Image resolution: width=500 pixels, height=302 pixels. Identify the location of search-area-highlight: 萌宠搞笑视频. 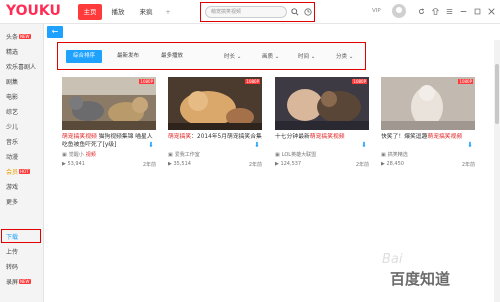
(257, 12).